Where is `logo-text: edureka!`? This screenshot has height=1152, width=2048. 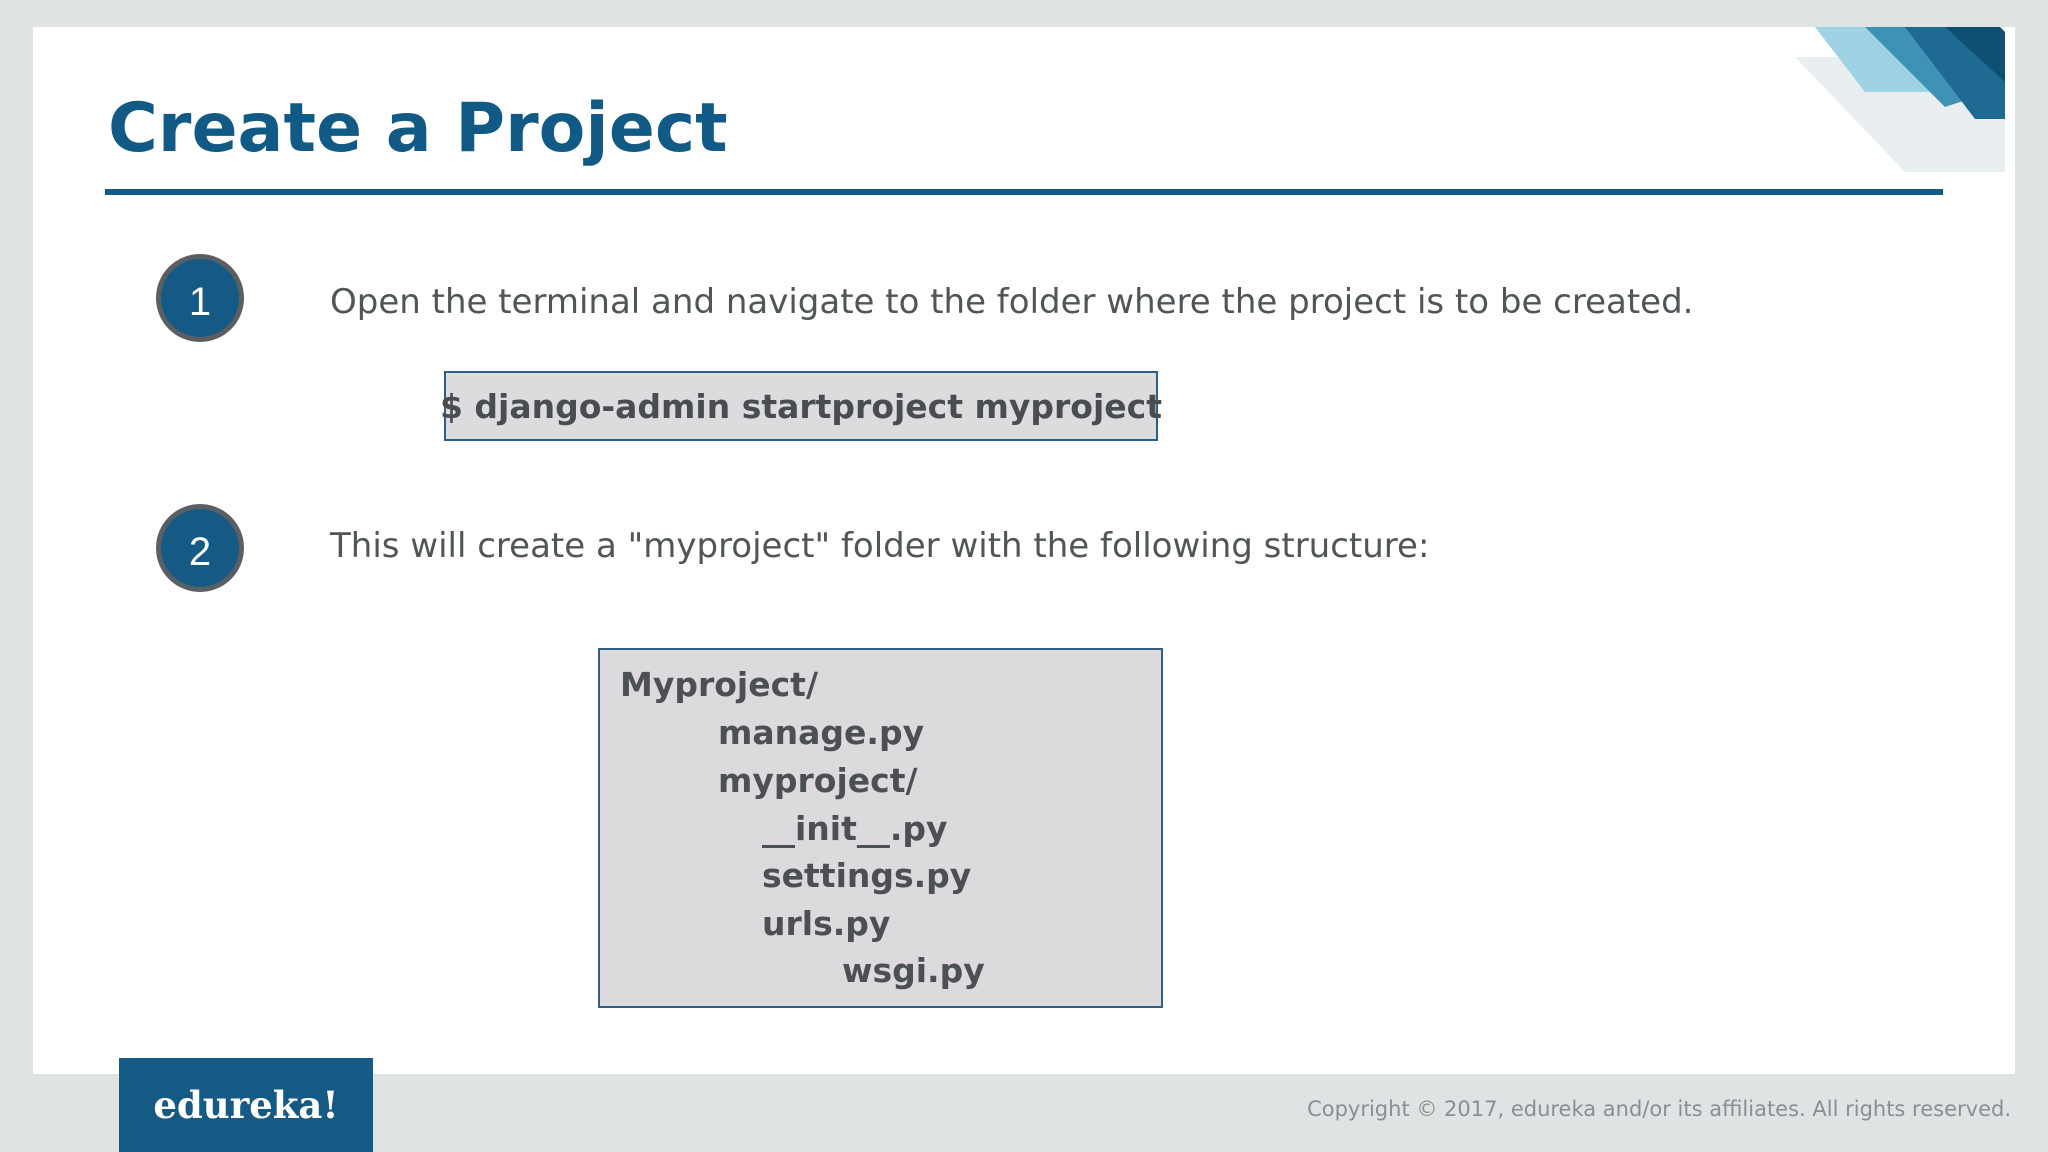 logo-text: edureka! is located at coordinates (246, 1105).